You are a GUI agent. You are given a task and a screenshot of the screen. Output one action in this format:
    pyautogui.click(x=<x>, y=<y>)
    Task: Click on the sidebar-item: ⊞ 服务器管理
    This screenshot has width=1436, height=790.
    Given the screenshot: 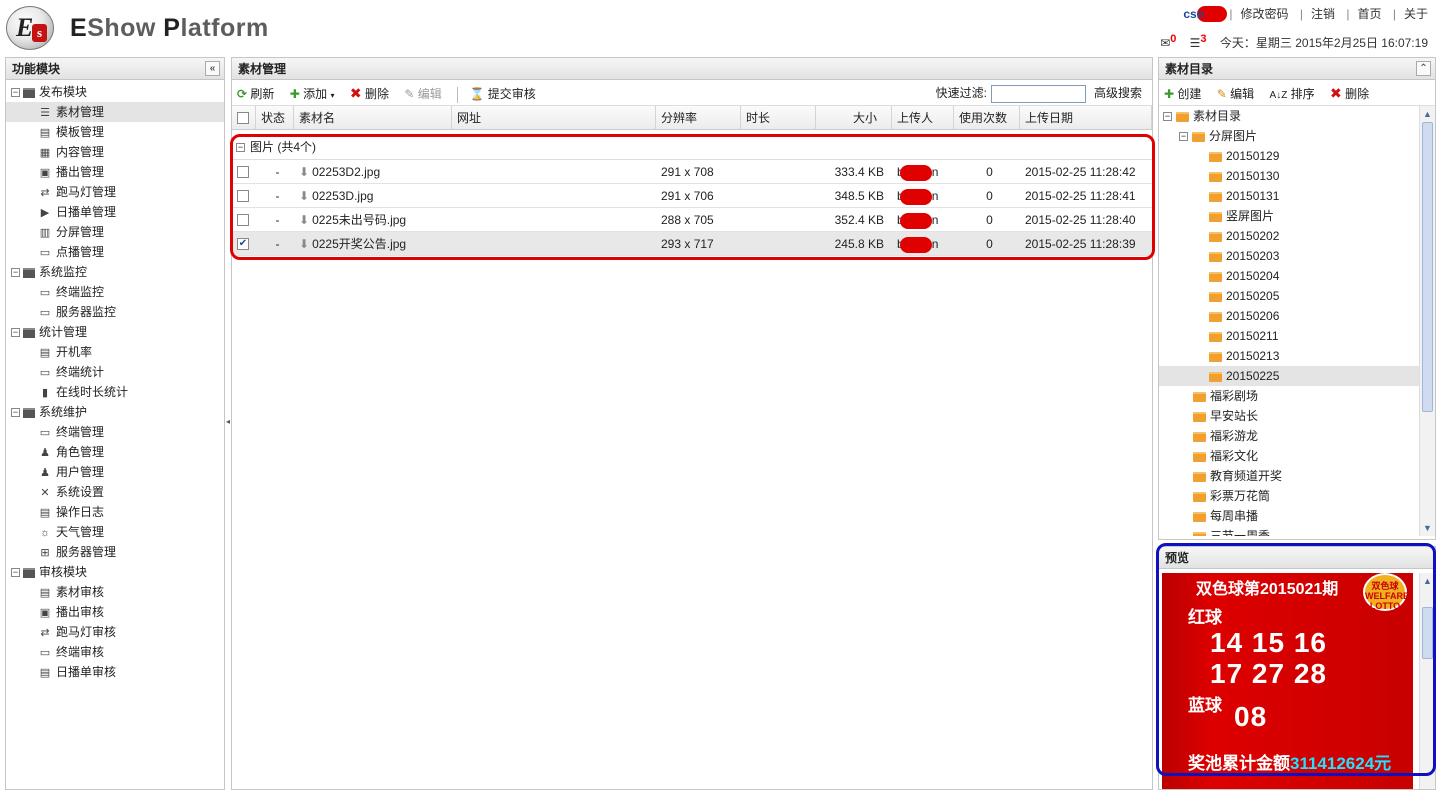 What is the action you would take?
    pyautogui.click(x=115, y=552)
    